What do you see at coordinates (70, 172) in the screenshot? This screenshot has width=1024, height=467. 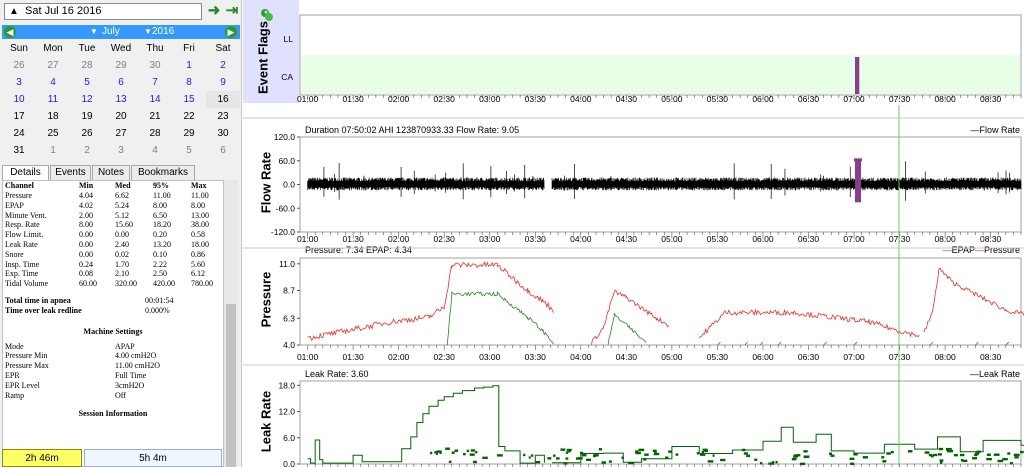 I see `tab-events: Events` at bounding box center [70, 172].